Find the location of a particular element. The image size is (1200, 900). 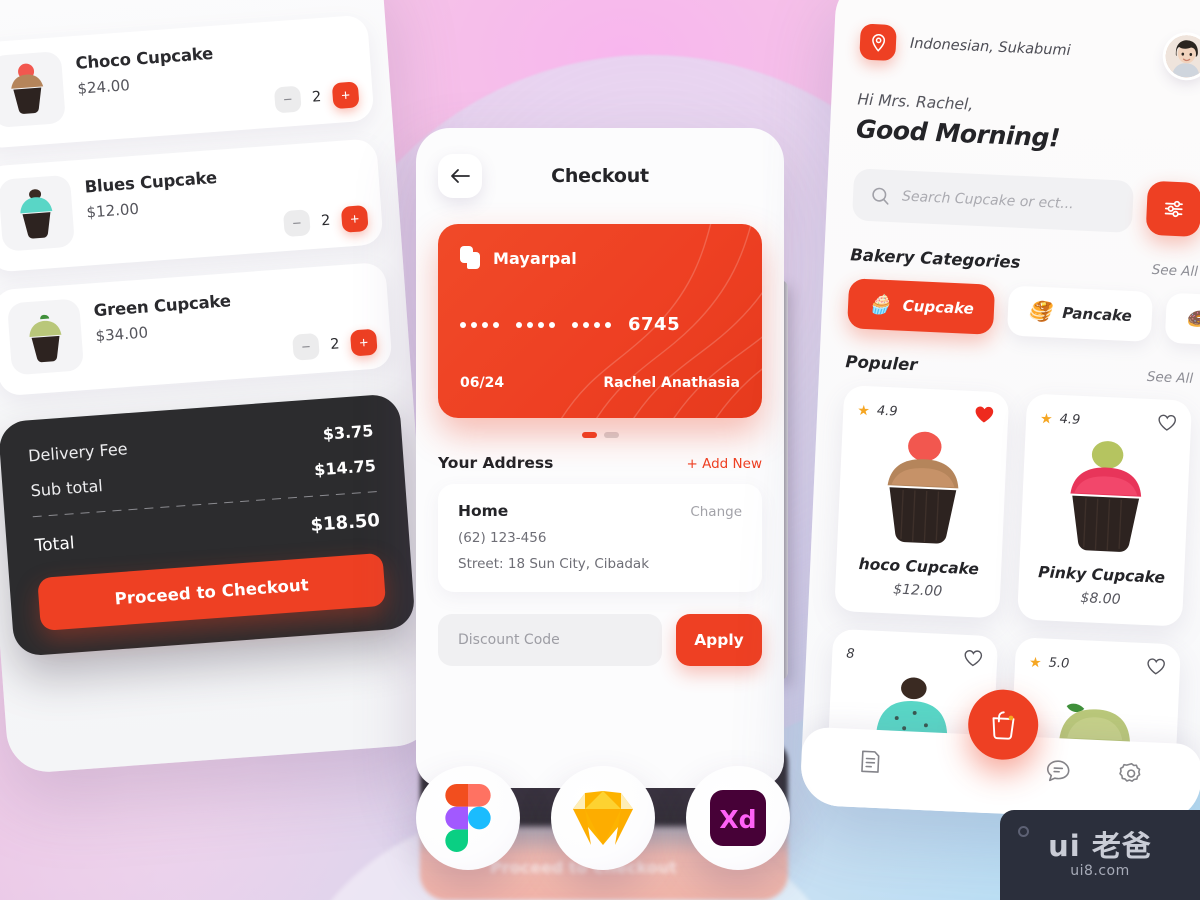

sketch-logo-icon is located at coordinates (603, 818).